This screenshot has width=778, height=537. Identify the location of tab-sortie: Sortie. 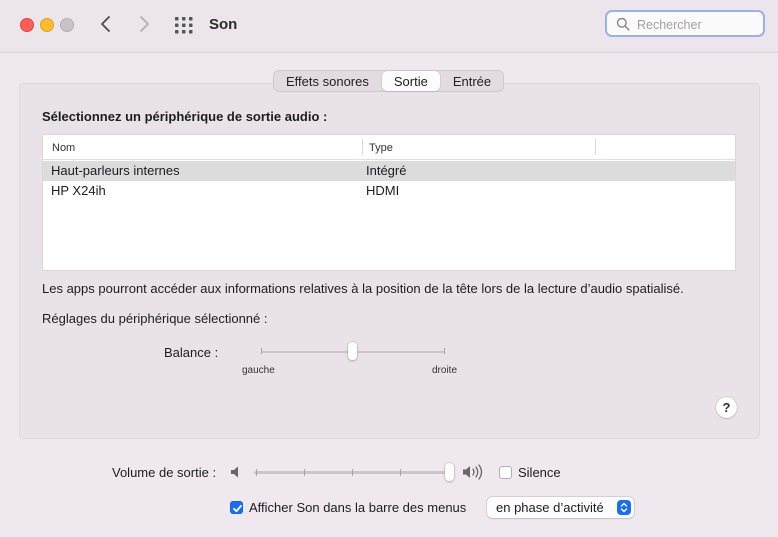
(410, 81).